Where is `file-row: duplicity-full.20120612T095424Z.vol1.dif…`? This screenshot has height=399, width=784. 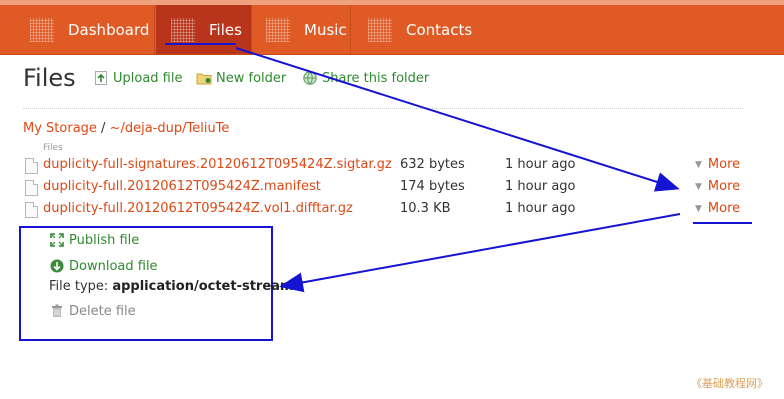 file-row: duplicity-full.20120612T095424Z.vol1.dif… is located at coordinates (393, 211).